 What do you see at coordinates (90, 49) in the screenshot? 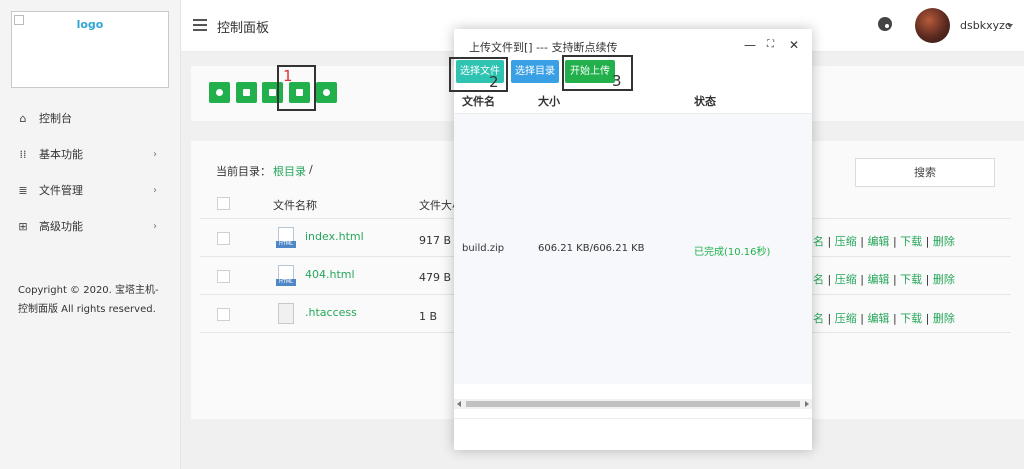
I see `logo: logo` at bounding box center [90, 49].